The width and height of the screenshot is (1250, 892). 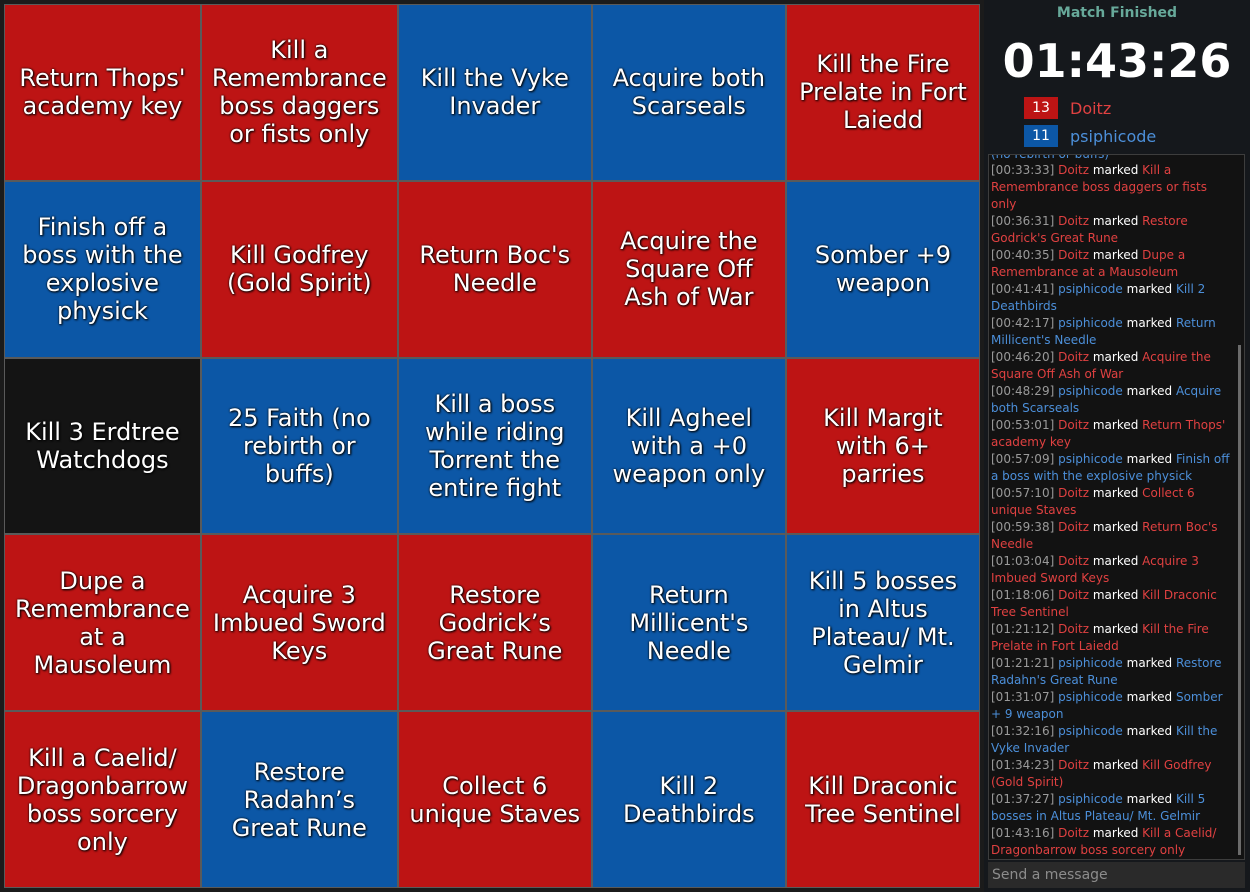 I want to click on bingo-cell: Kill the Fire Prelate in Fort Laiedd, so click(x=882, y=92).